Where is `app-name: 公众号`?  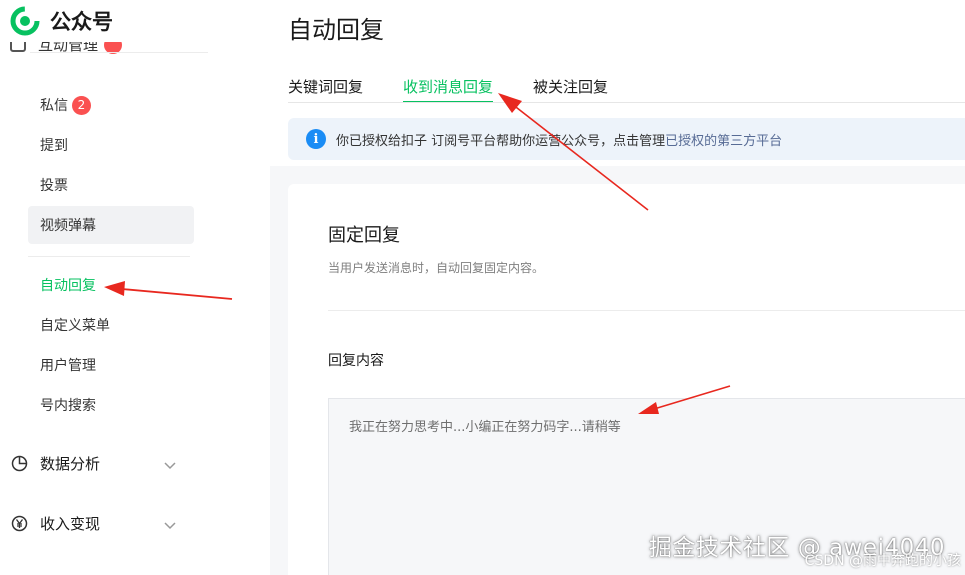
app-name: 公众号 is located at coordinates (81, 22).